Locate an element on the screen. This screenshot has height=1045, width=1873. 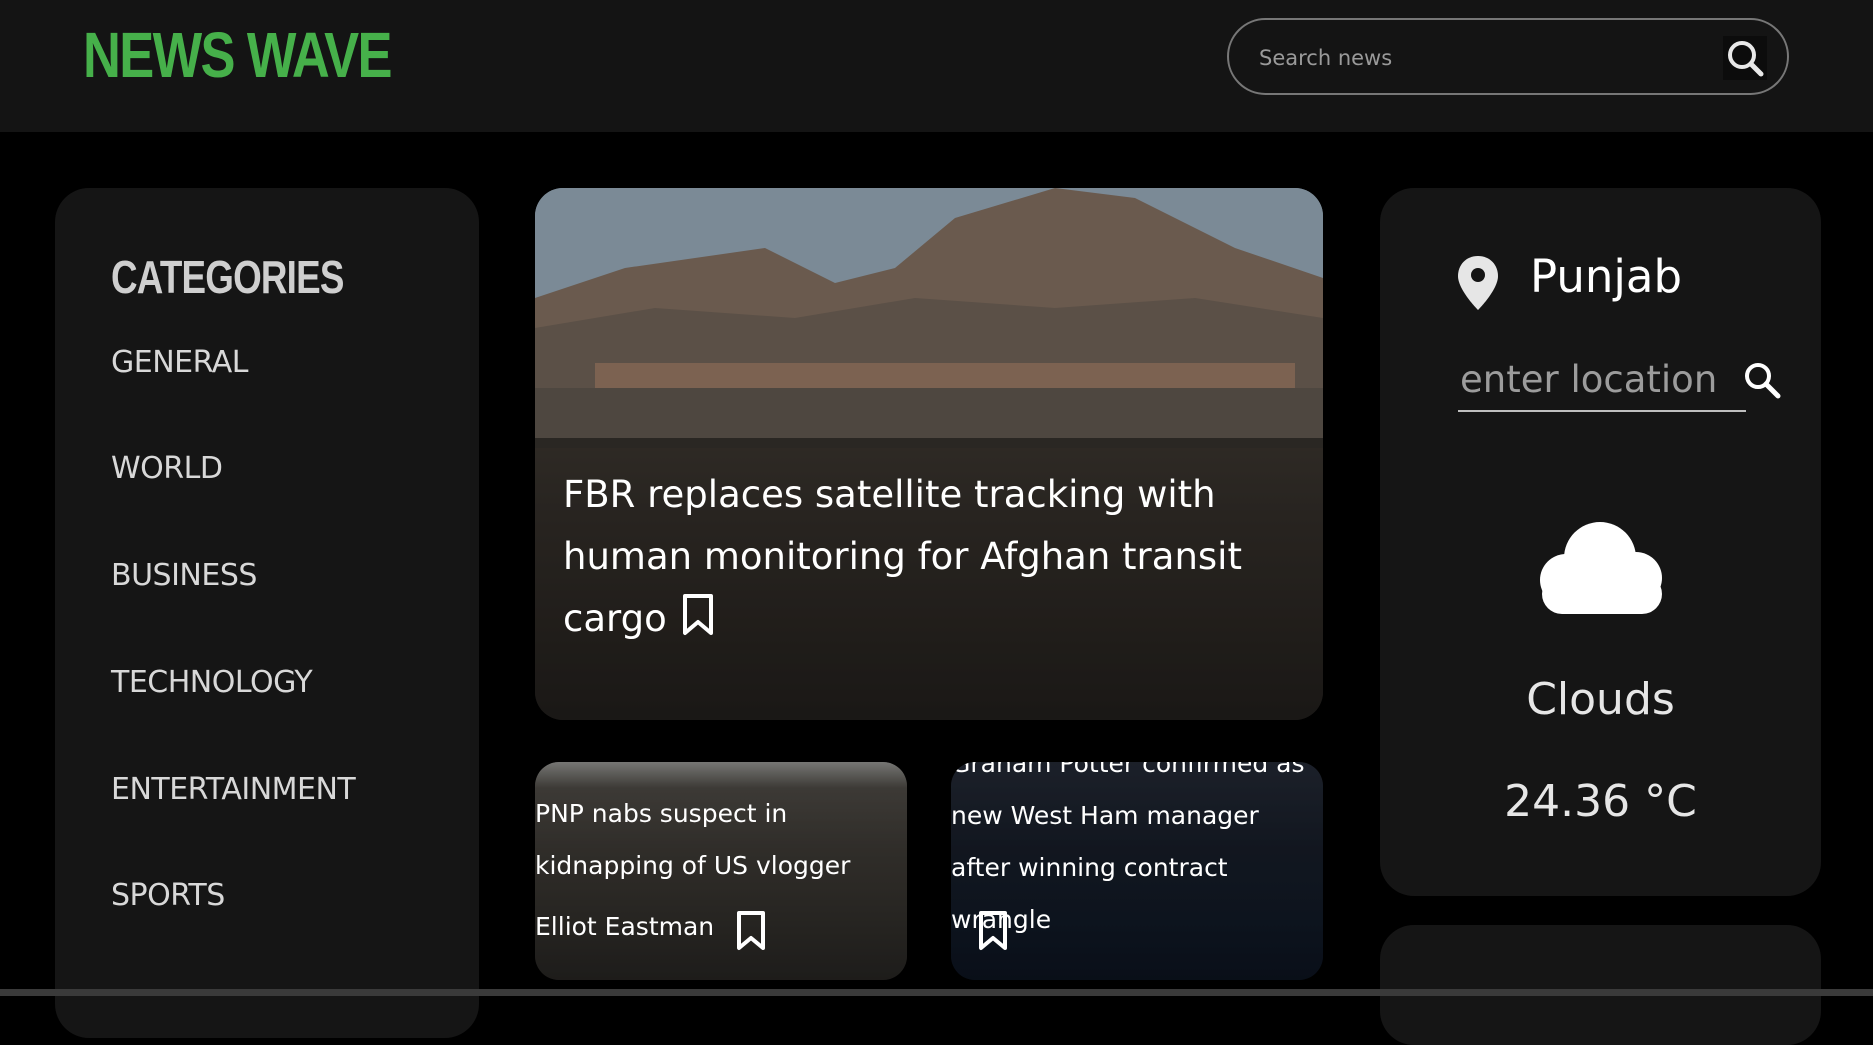
category-sports: SPORTS is located at coordinates (168, 895).